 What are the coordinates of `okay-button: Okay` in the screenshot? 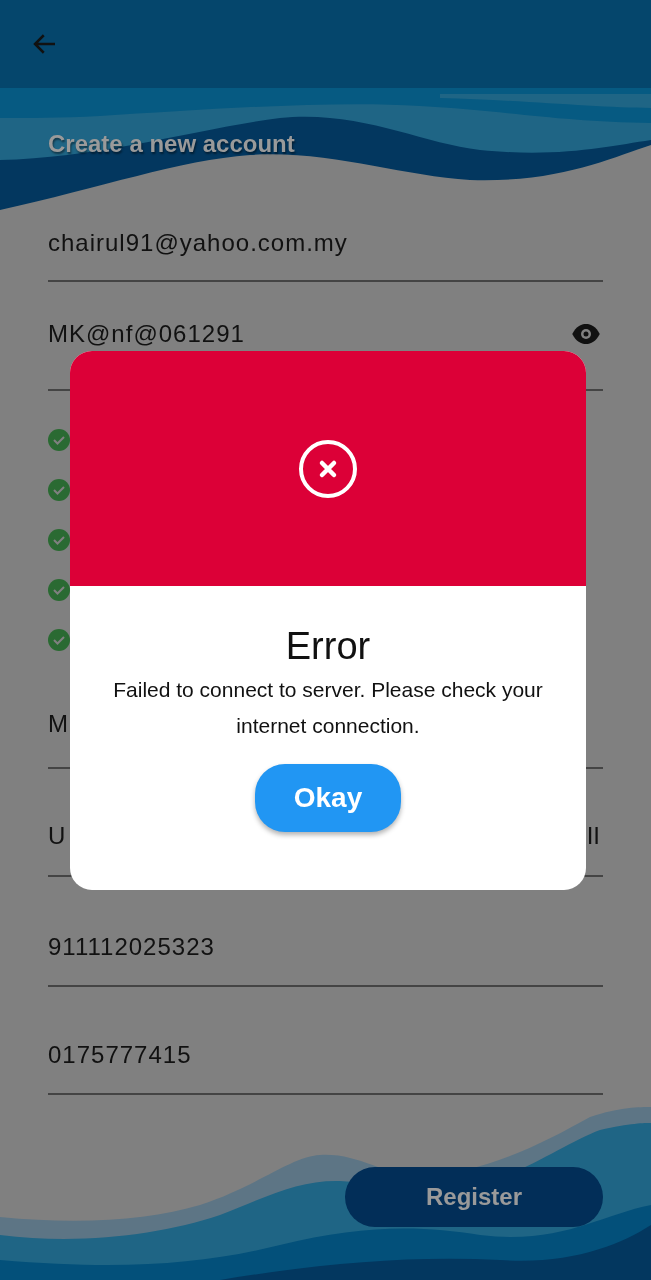 It's located at (328, 798).